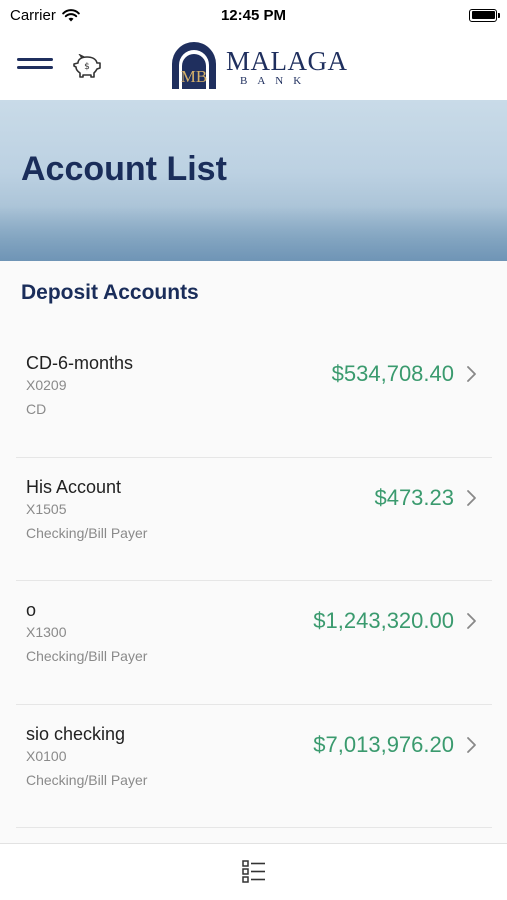 The width and height of the screenshot is (507, 900). What do you see at coordinates (33, 15) in the screenshot?
I see `carrier-label: Carrier` at bounding box center [33, 15].